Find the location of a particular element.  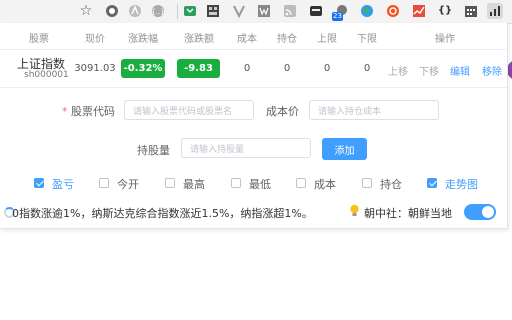

cost-value: 0 is located at coordinates (247, 68).